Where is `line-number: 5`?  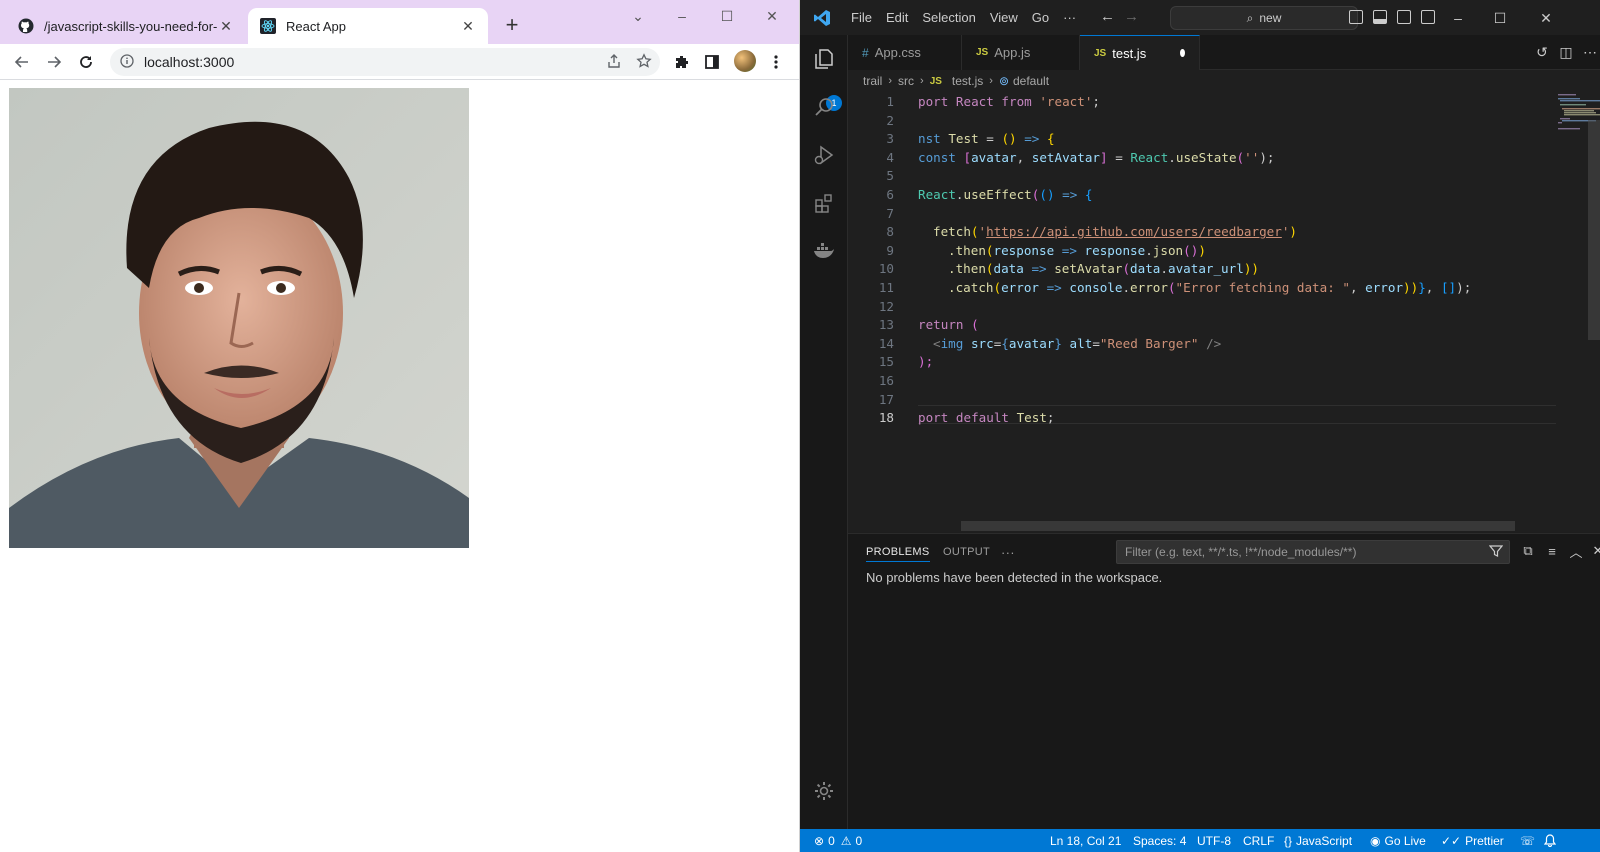
line-number: 5 is located at coordinates (890, 176).